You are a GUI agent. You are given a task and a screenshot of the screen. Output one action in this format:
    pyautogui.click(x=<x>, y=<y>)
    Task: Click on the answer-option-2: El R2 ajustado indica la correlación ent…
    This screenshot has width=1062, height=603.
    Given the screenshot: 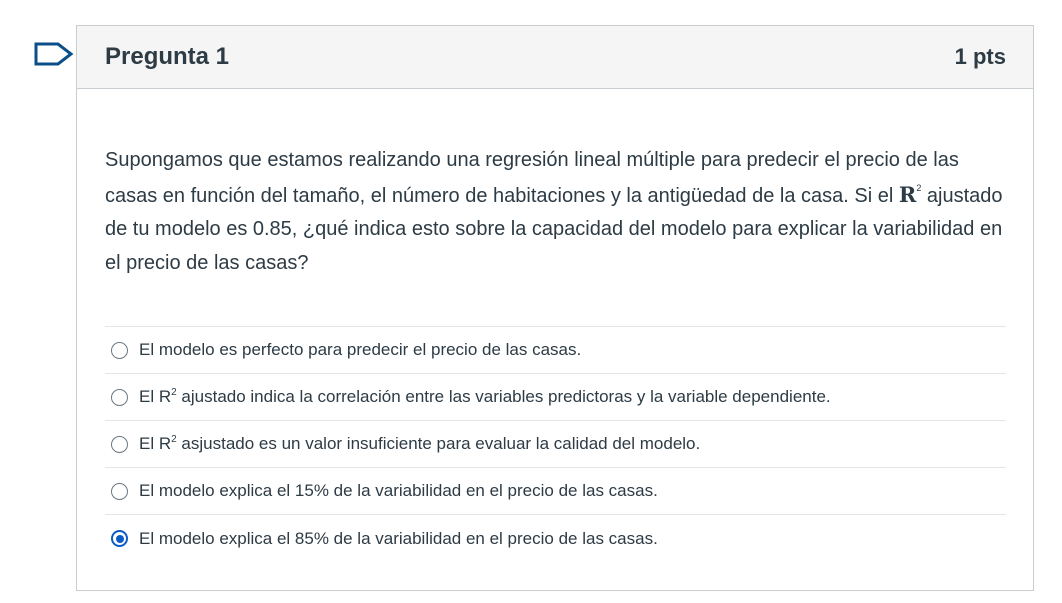 What is the action you would take?
    pyautogui.click(x=555, y=397)
    